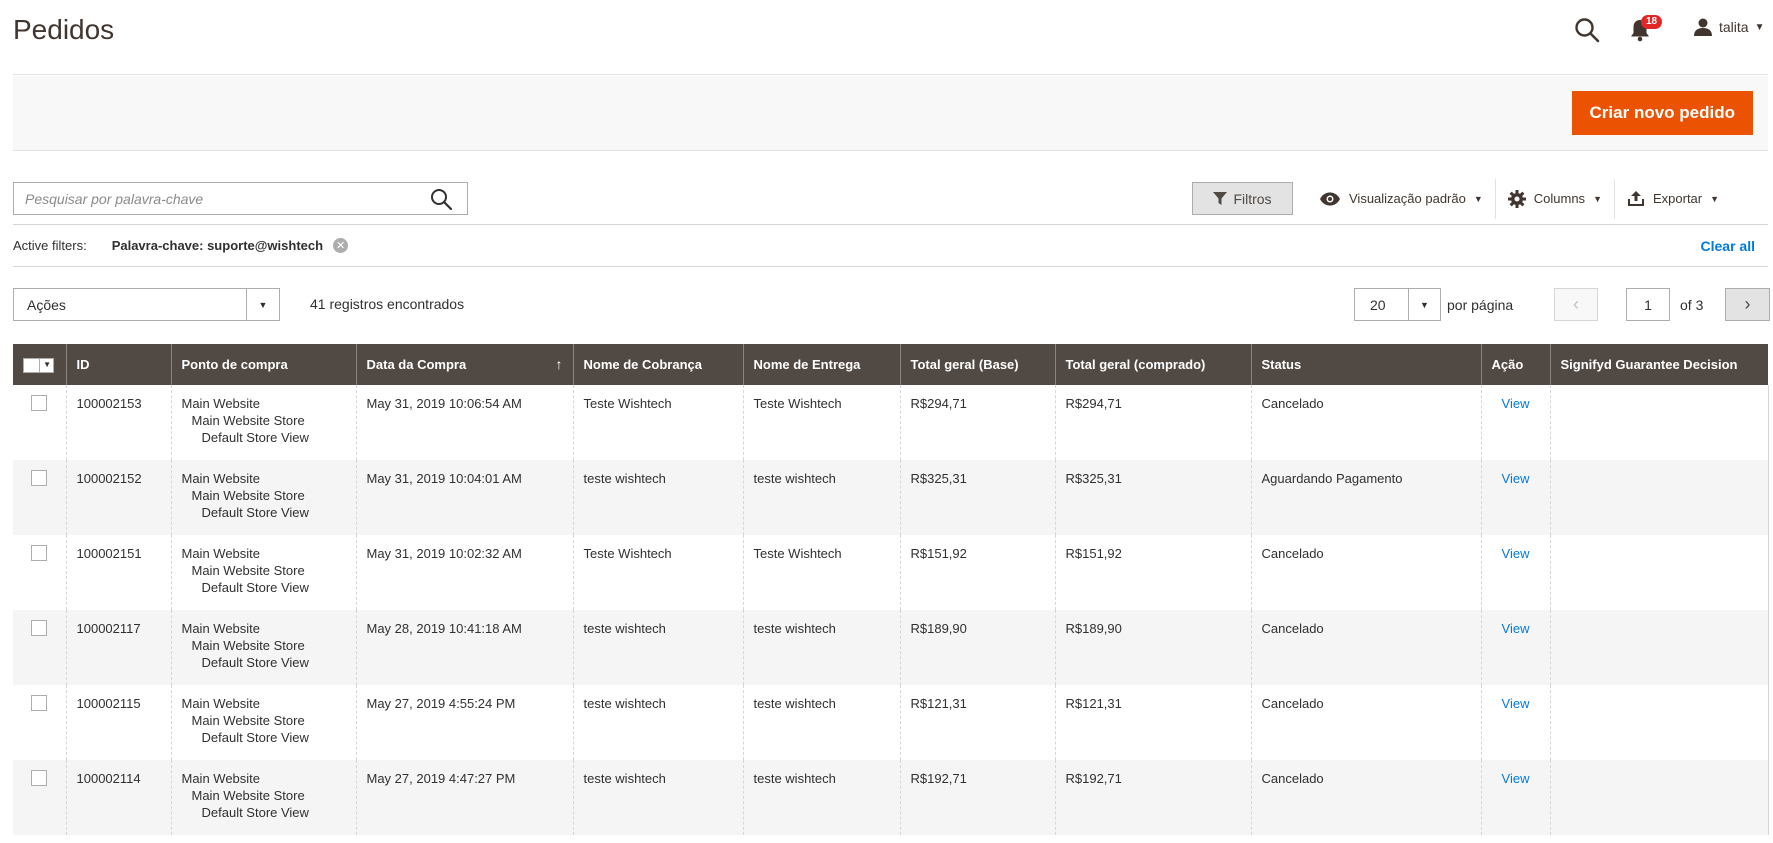 This screenshot has width=1773, height=843. Describe the element at coordinates (1662, 113) in the screenshot. I see `create-order-button: Criar novo pedido` at that location.